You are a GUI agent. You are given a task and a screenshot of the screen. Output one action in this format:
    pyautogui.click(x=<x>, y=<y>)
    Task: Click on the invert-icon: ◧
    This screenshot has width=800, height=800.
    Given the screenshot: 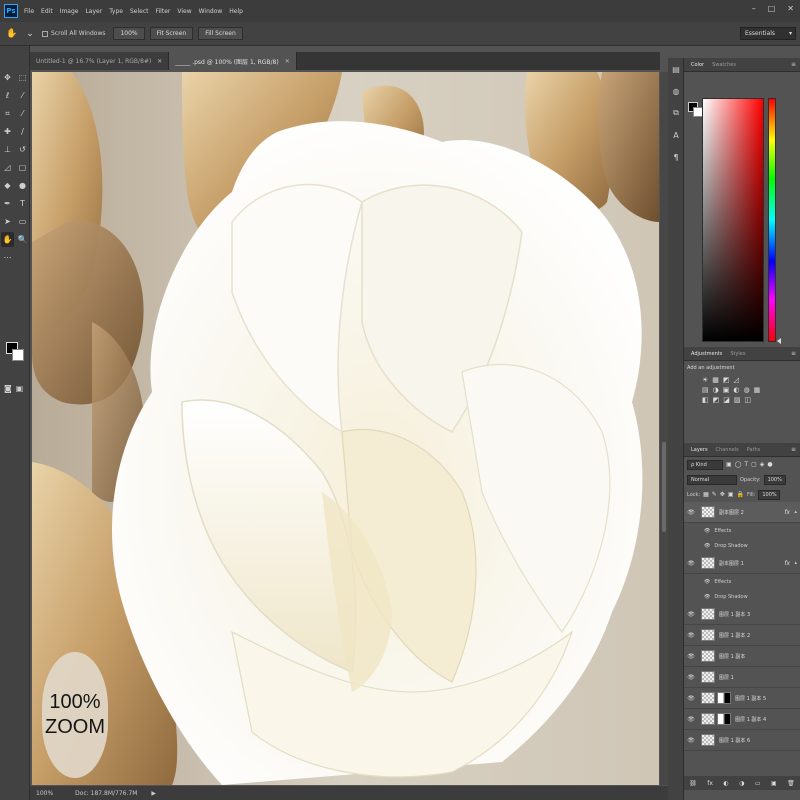 What is the action you would take?
    pyautogui.click(x=705, y=400)
    